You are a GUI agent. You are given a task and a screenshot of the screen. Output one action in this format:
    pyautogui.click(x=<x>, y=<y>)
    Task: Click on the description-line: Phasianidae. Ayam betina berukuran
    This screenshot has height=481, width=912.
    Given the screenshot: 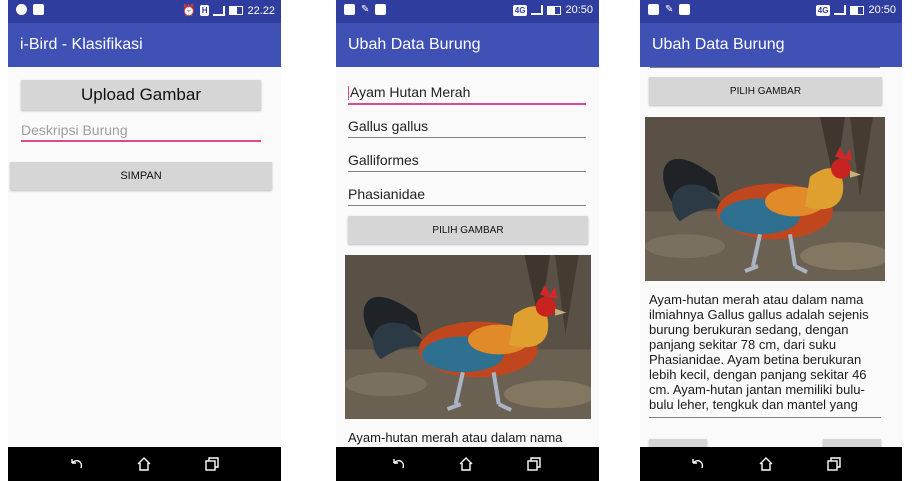 What is the action you would take?
    pyautogui.click(x=755, y=359)
    